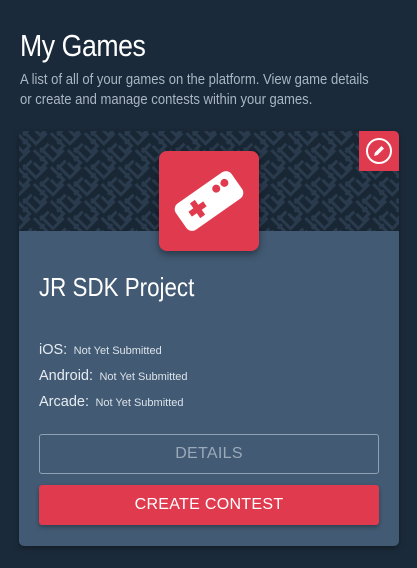 Image resolution: width=417 pixels, height=568 pixels. Describe the element at coordinates (83, 45) in the screenshot. I see `page-title: My Games` at that location.